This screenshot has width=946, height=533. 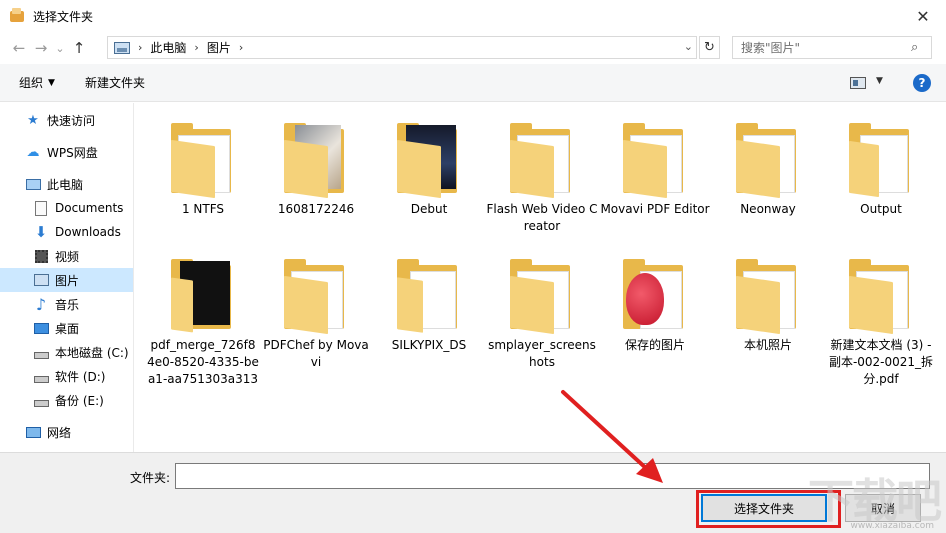 I want to click on sidebar-item-wps-cloud: ☁ WPS网盘, so click(x=66, y=152).